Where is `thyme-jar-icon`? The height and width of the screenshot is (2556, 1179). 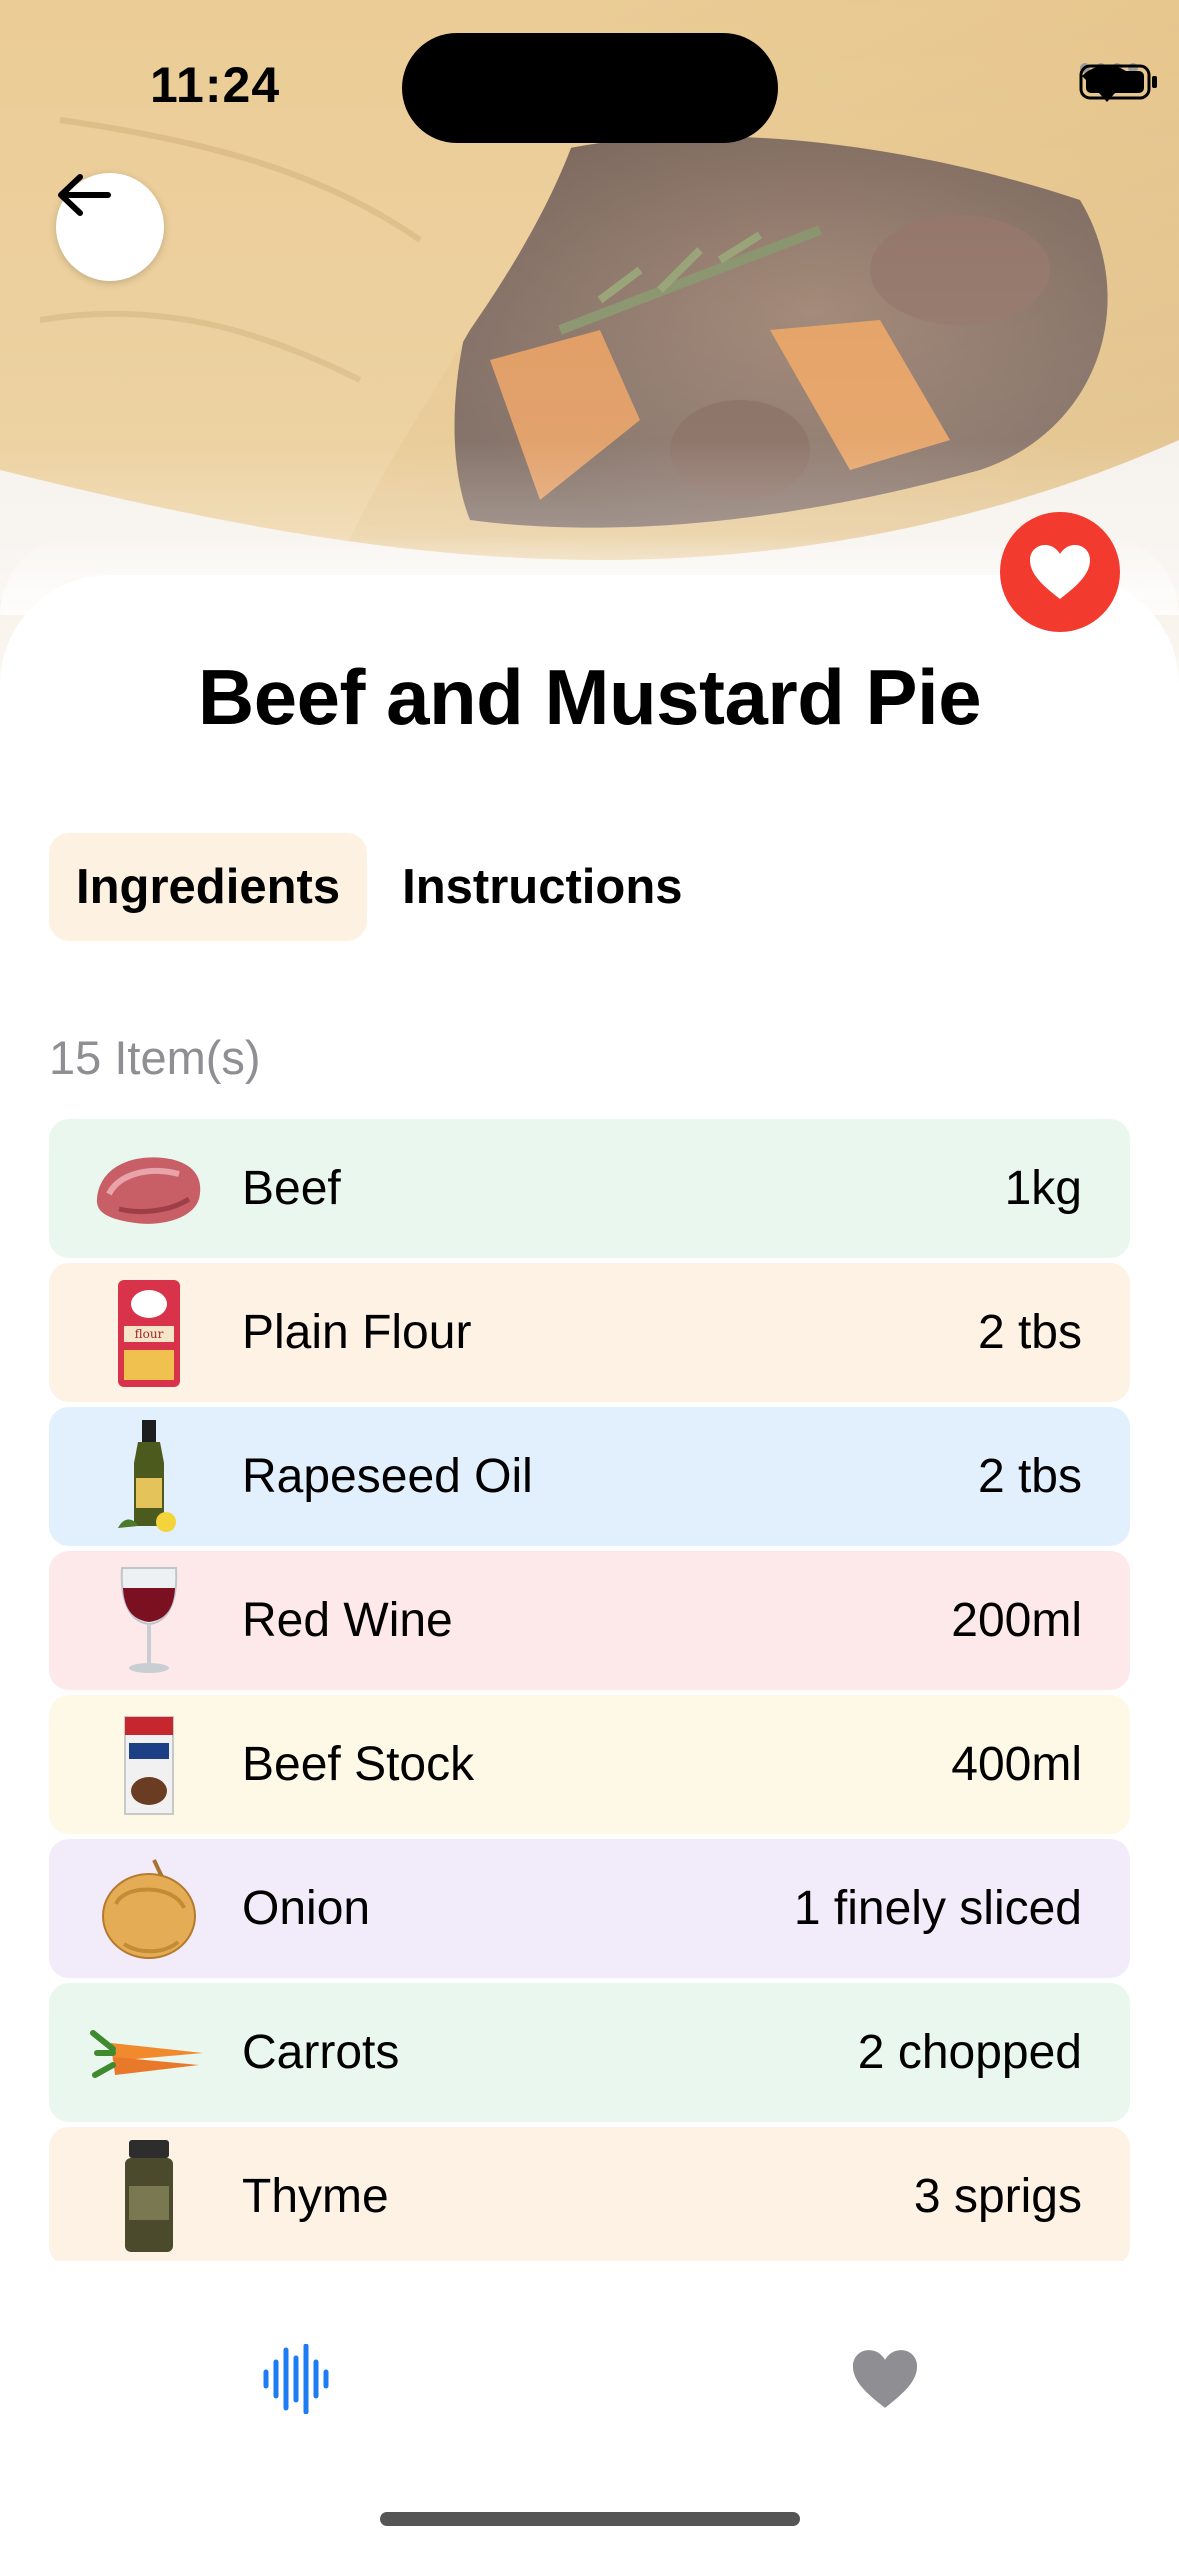
thyme-jar-icon is located at coordinates (149, 2197).